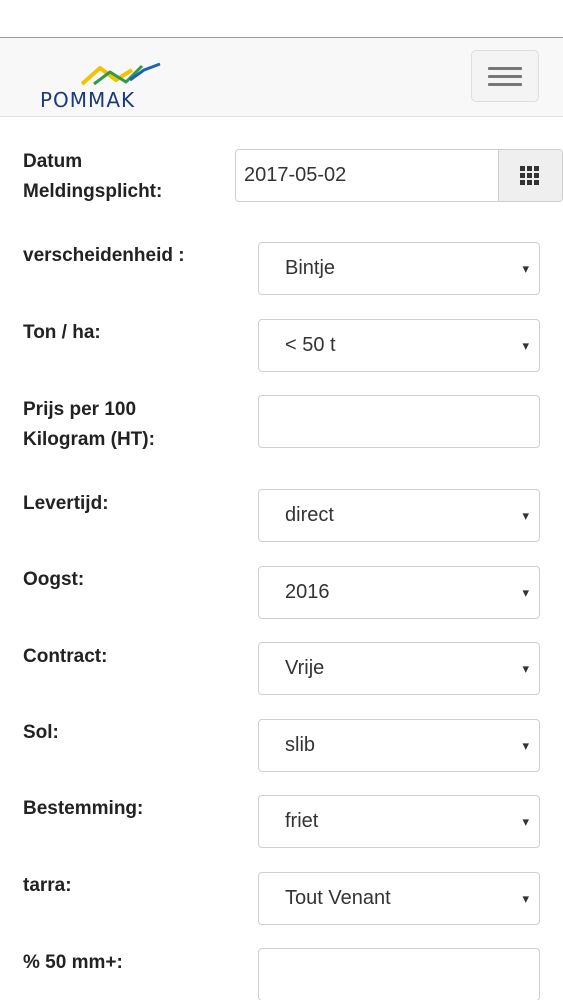  Describe the element at coordinates (399, 421) in the screenshot. I see `input-prijs` at that location.